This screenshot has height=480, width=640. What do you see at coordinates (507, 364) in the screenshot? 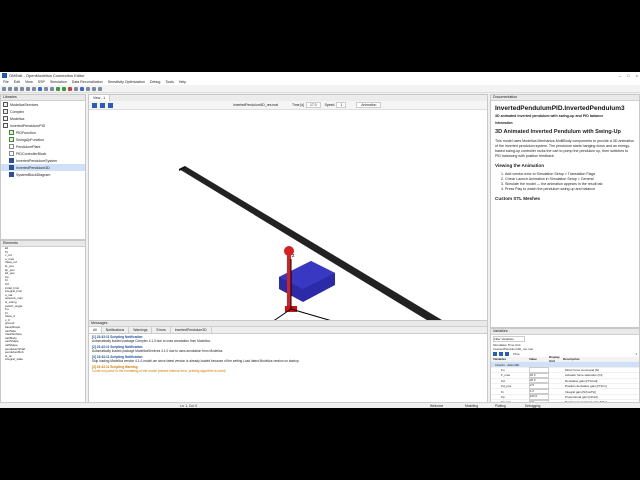
I see `variables-root-label: Invertin...dulum3D` at bounding box center [507, 364].